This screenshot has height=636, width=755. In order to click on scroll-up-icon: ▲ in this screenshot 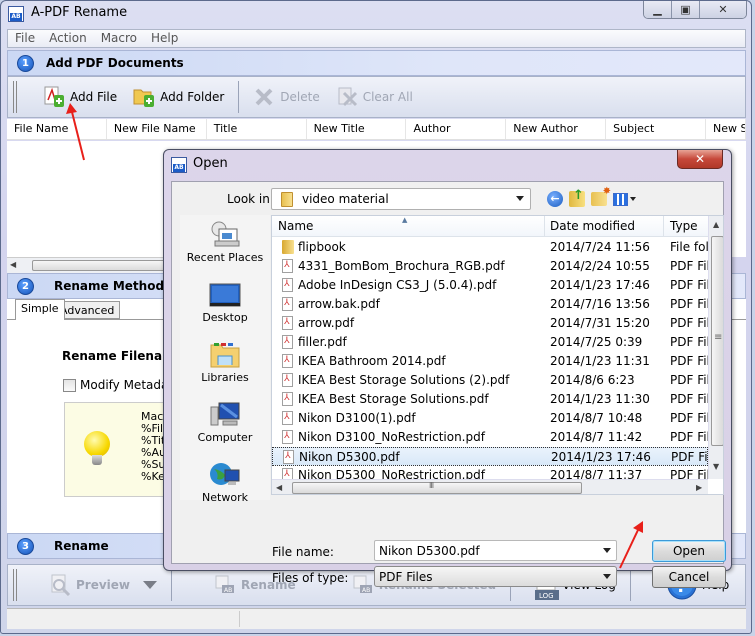, I will do `click(716, 224)`.